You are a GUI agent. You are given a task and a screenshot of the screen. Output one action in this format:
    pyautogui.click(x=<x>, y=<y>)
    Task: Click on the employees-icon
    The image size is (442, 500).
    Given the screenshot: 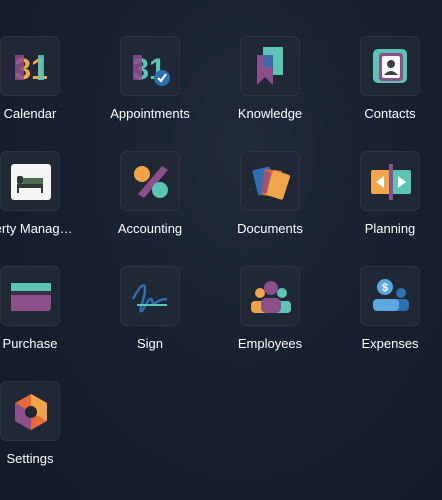 What is the action you would take?
    pyautogui.click(x=270, y=296)
    